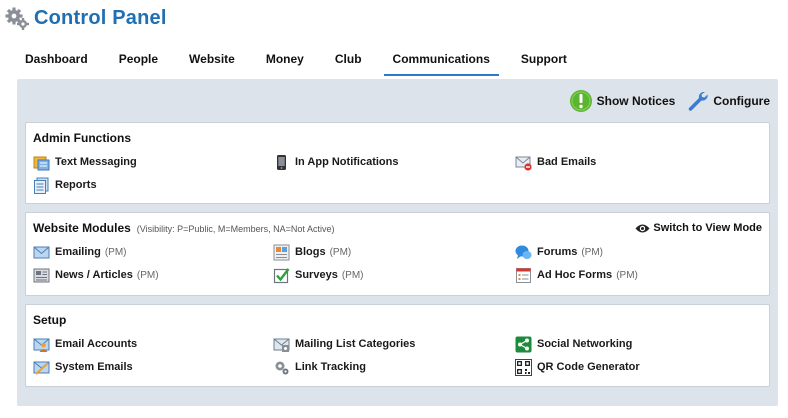  I want to click on admin-functions-title: Admin Functions, so click(82, 138).